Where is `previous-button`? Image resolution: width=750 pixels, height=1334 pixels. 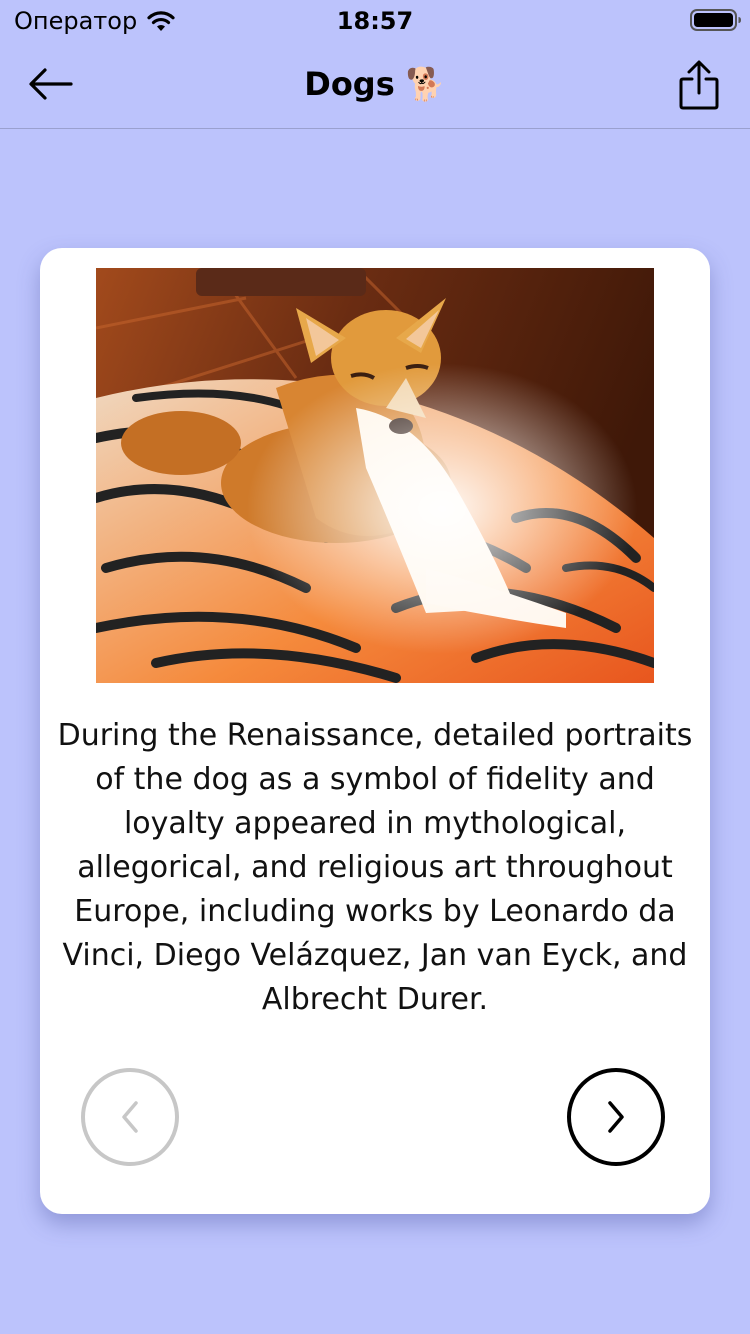
previous-button is located at coordinates (130, 1117).